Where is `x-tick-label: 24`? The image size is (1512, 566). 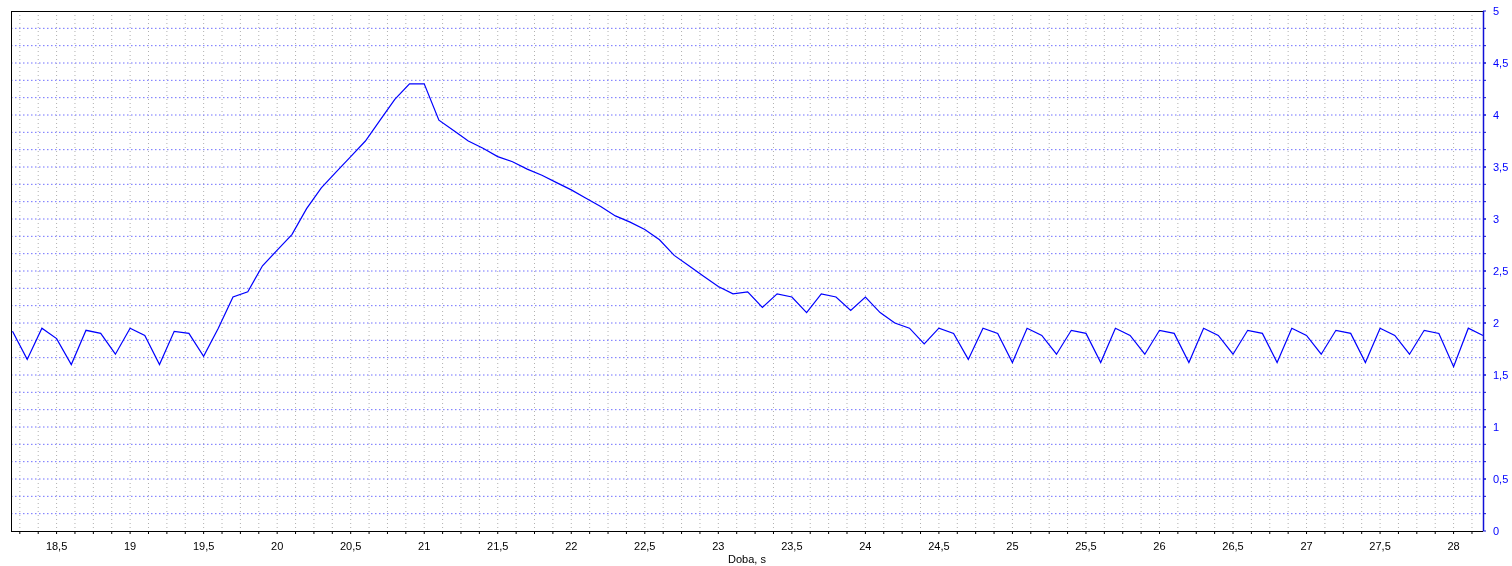 x-tick-label: 24 is located at coordinates (865, 546).